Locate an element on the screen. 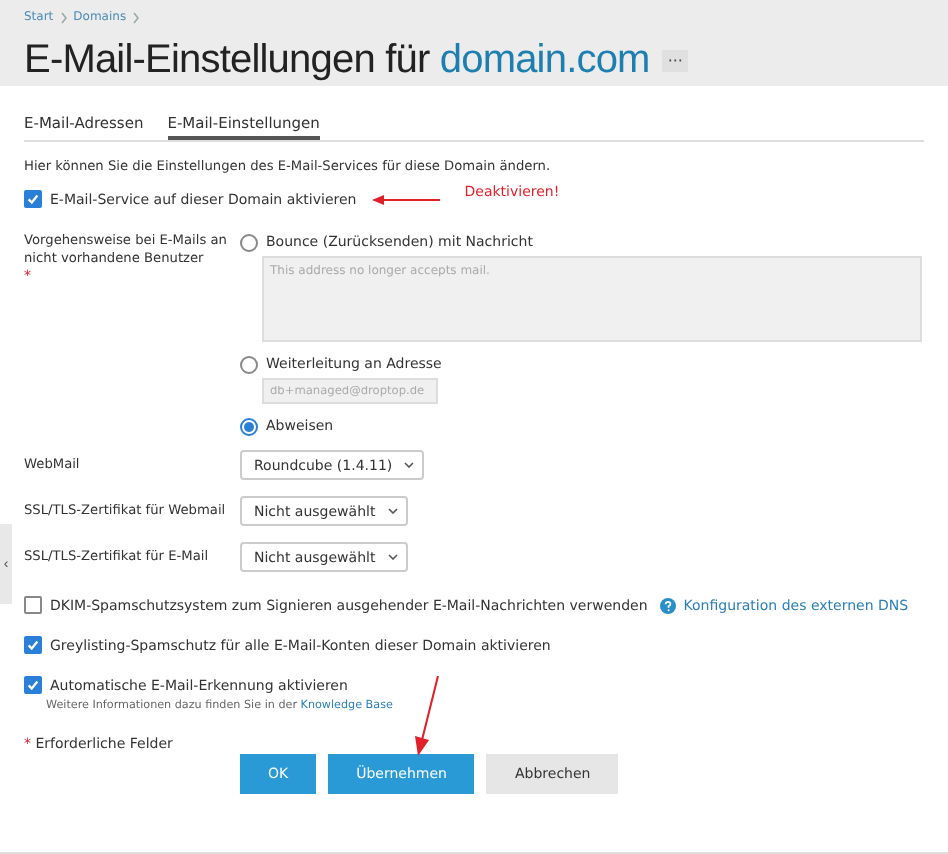 The height and width of the screenshot is (854, 948). page-title: E-Mail-Einstellungen für domain.com is located at coordinates (337, 61).